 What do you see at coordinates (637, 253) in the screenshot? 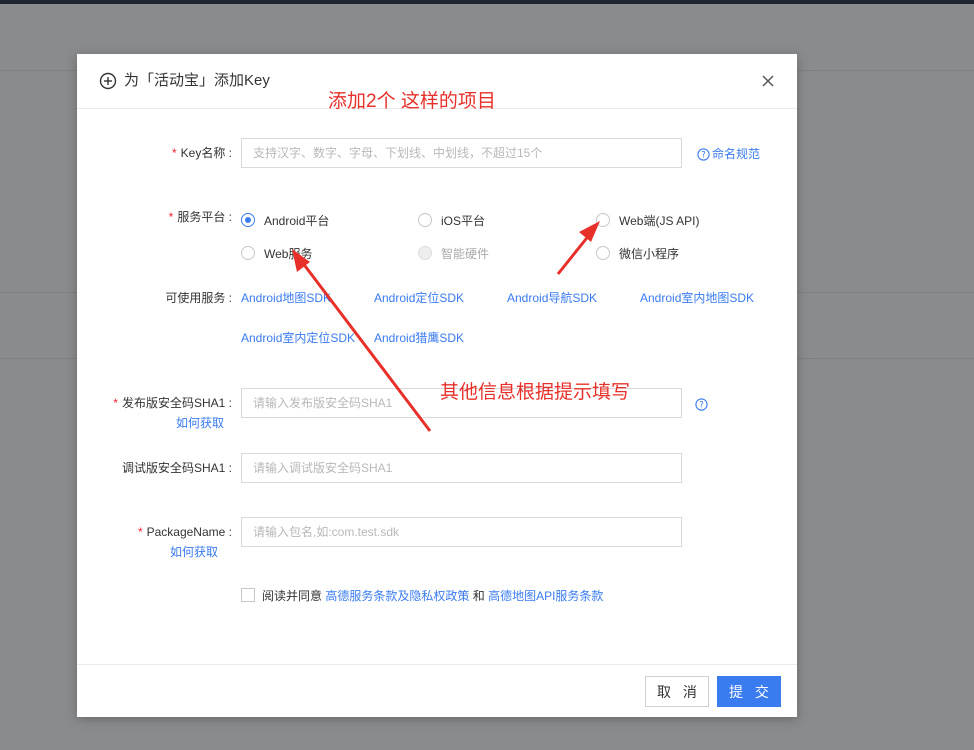
I see `radio-wechat-miniprogram: 微信小程序` at bounding box center [637, 253].